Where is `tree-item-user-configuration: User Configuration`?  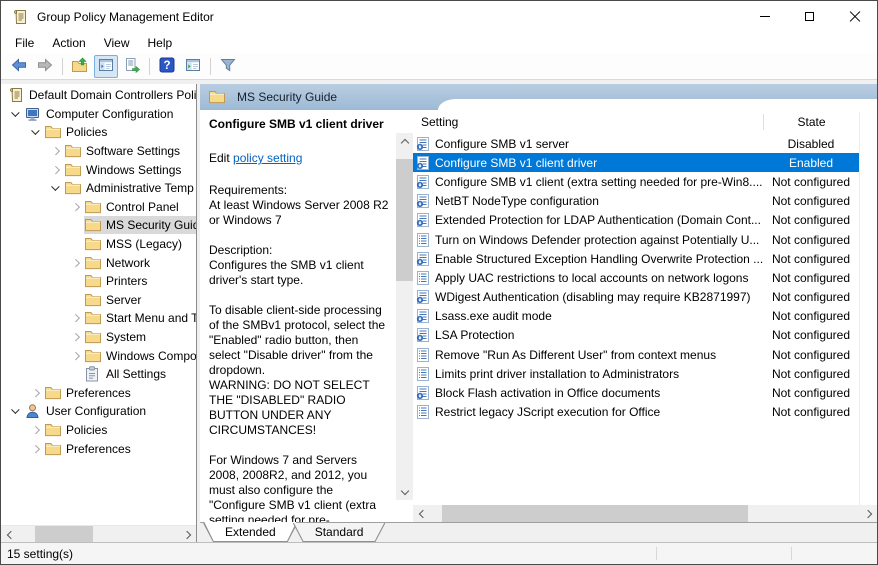
tree-item-user-configuration: User Configuration is located at coordinates (98, 411).